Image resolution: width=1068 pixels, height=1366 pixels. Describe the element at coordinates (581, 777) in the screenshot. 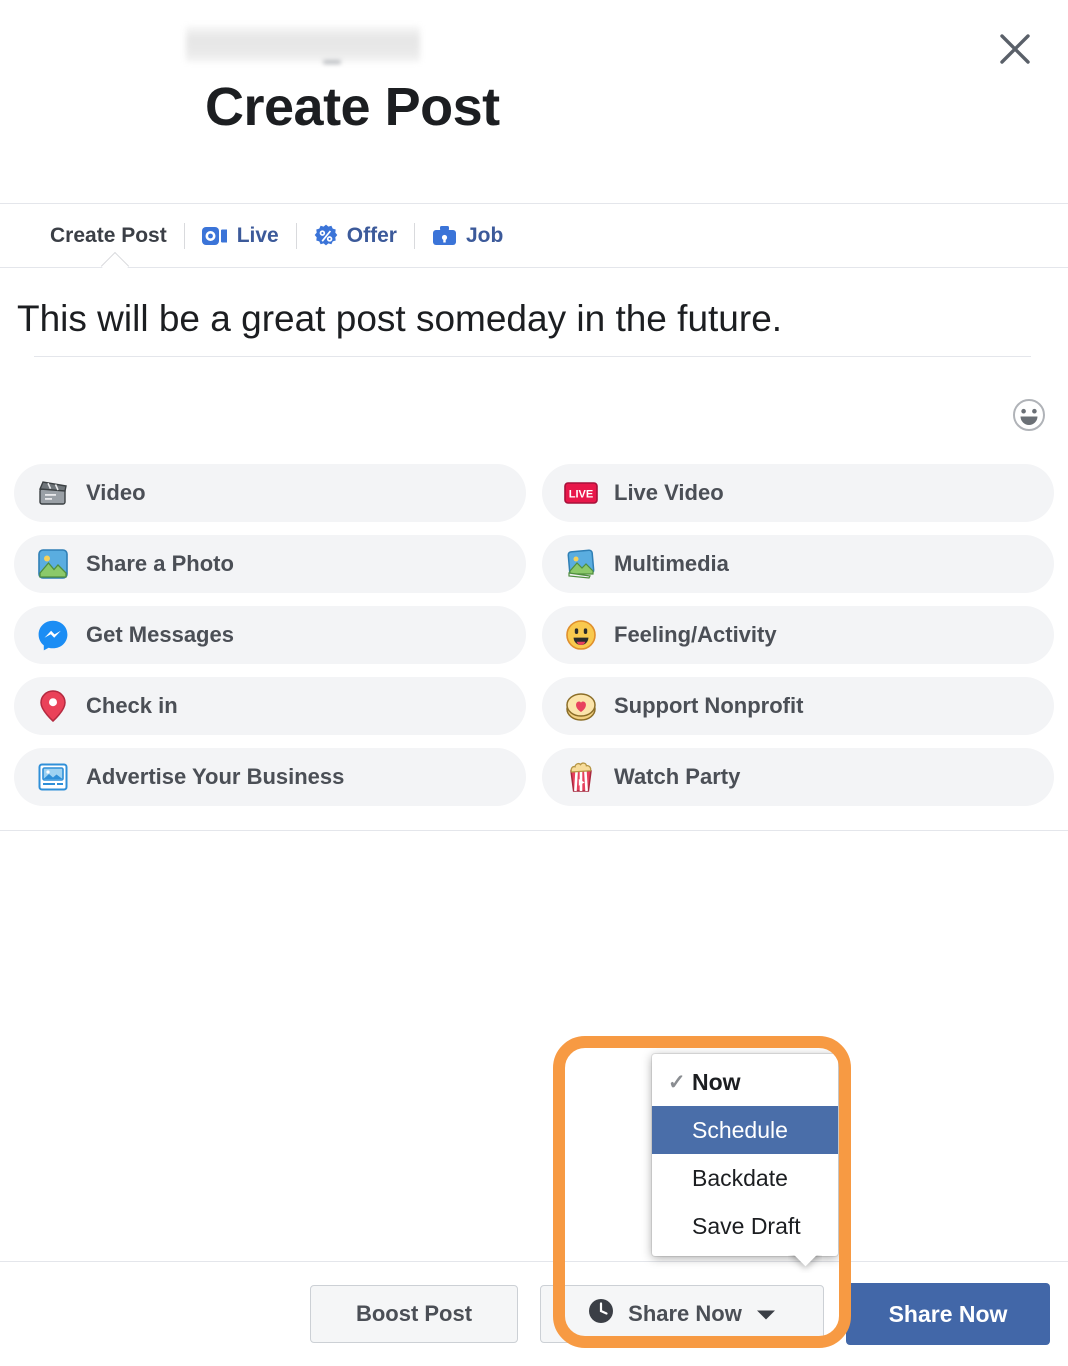

I see `popcorn-icon` at that location.